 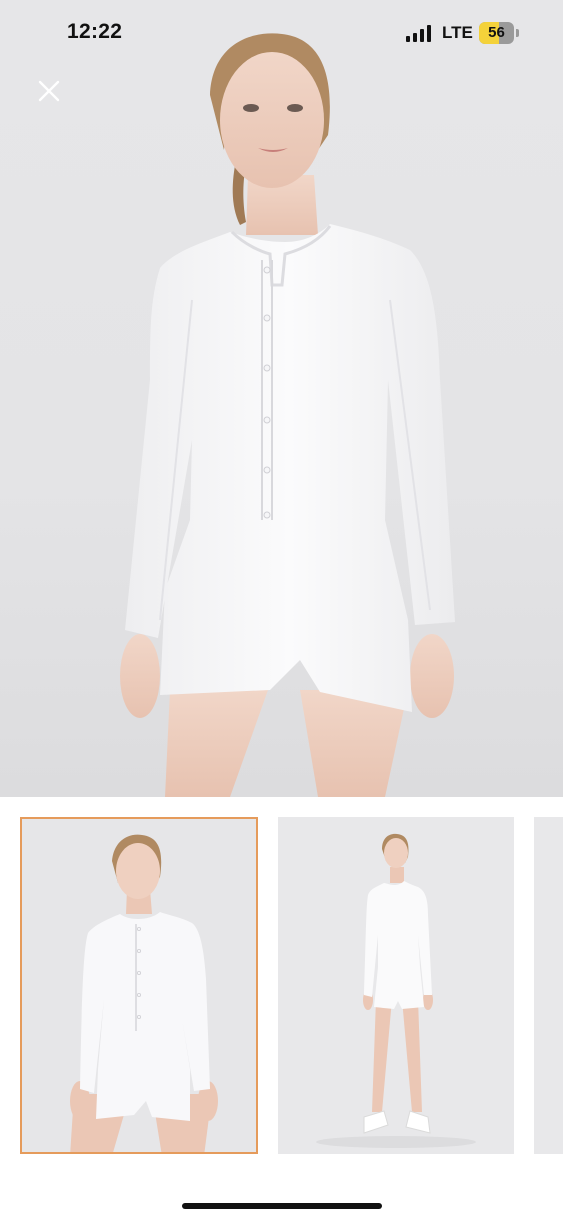 What do you see at coordinates (282, 1206) in the screenshot?
I see `home-indicator` at bounding box center [282, 1206].